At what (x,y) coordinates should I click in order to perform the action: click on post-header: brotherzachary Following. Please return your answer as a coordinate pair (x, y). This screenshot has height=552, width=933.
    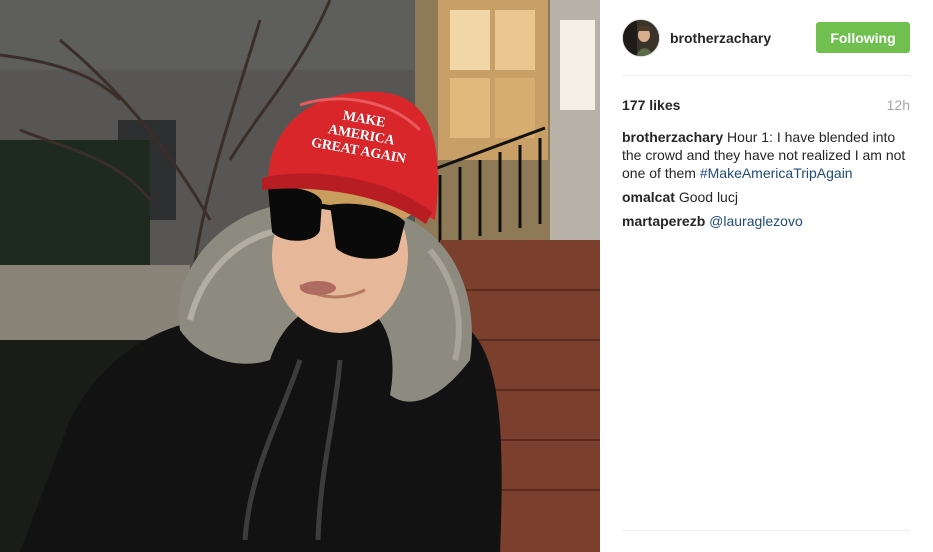
    Looking at the image, I should click on (766, 38).